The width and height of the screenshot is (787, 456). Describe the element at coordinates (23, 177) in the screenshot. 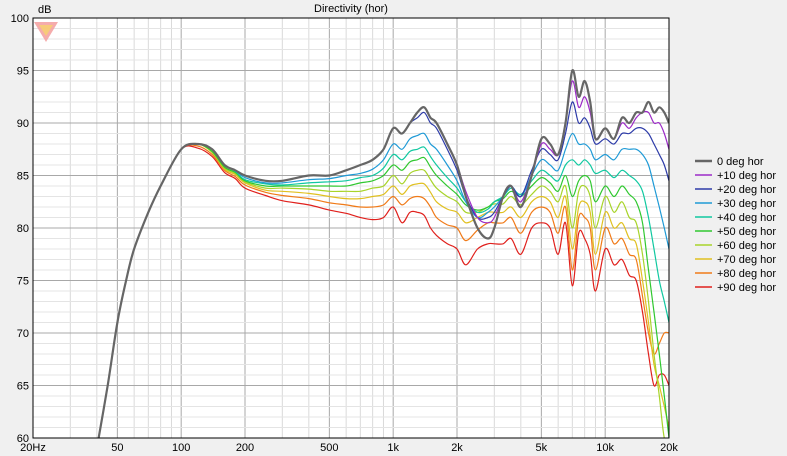

I see `y-tick-label: 85` at that location.